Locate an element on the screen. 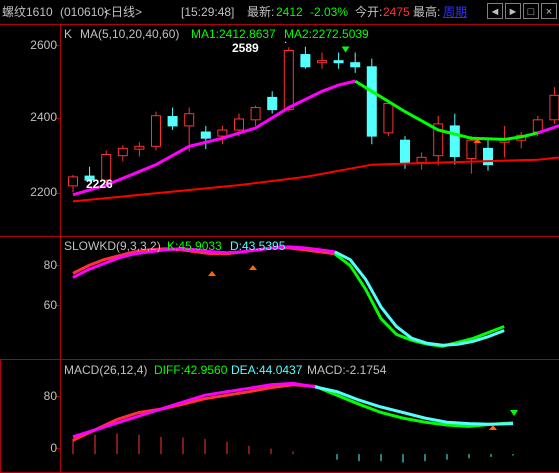  main-mode-label: K is located at coordinates (68, 34).